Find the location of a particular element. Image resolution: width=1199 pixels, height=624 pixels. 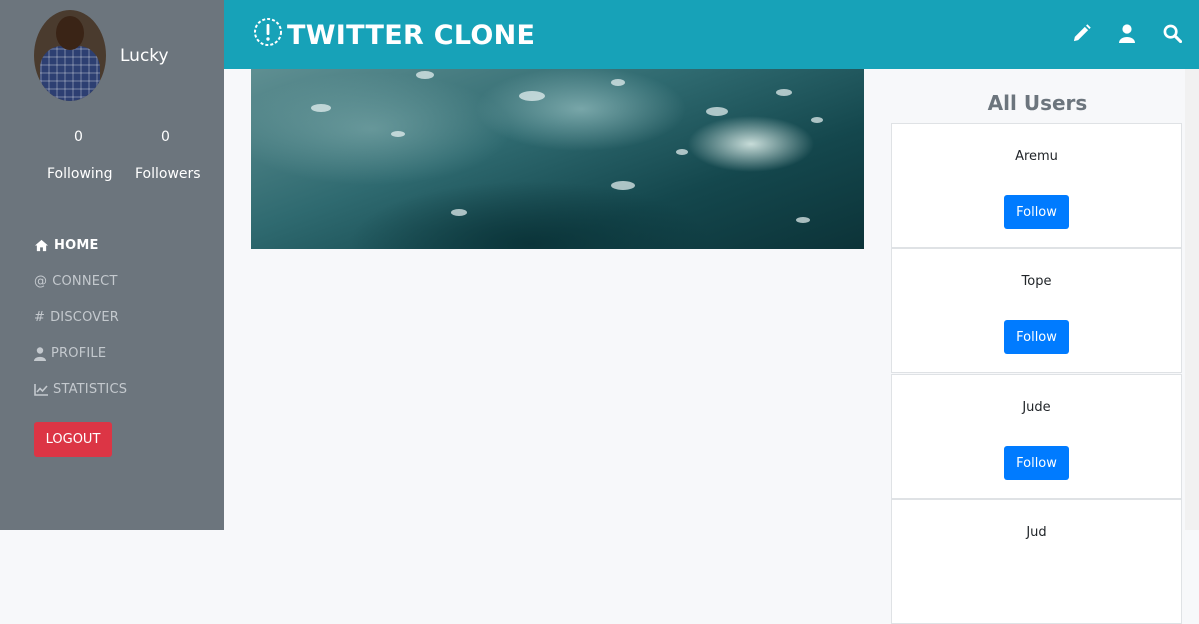

scrollbar is located at coordinates (1192, 299).